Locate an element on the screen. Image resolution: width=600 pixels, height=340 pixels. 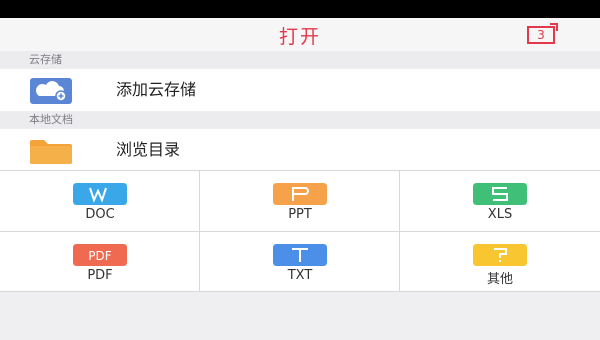
add-cloud-storage-row: 添加云存储 is located at coordinates (300, 90).